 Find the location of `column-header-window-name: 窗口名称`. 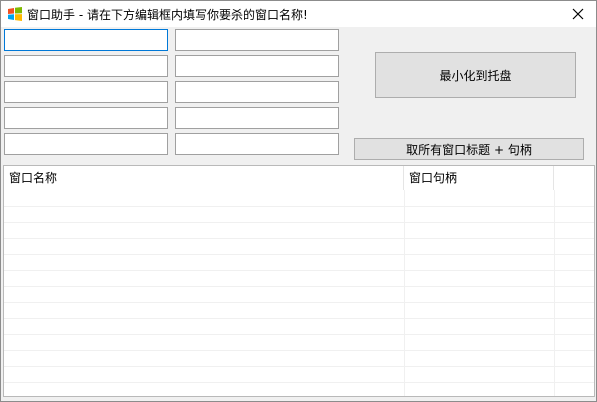

column-header-window-name: 窗口名称 is located at coordinates (204, 178).